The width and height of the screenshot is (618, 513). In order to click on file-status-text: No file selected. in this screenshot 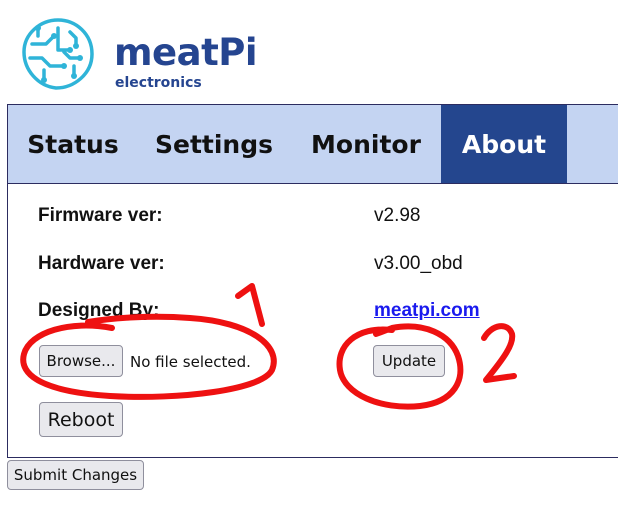, I will do `click(190, 362)`.